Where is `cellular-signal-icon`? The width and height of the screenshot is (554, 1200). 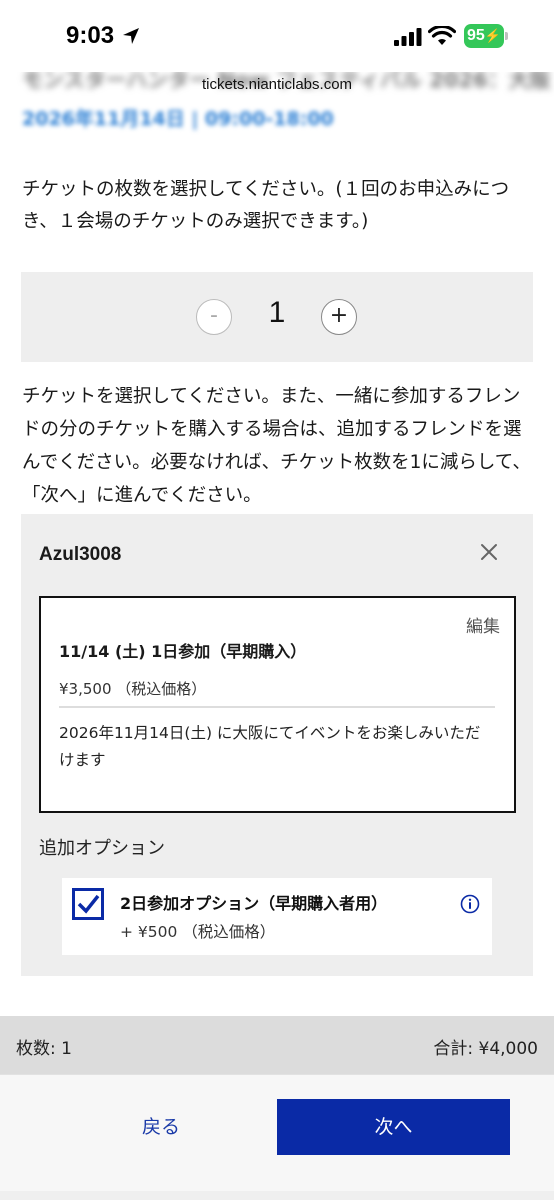 cellular-signal-icon is located at coordinates (408, 37).